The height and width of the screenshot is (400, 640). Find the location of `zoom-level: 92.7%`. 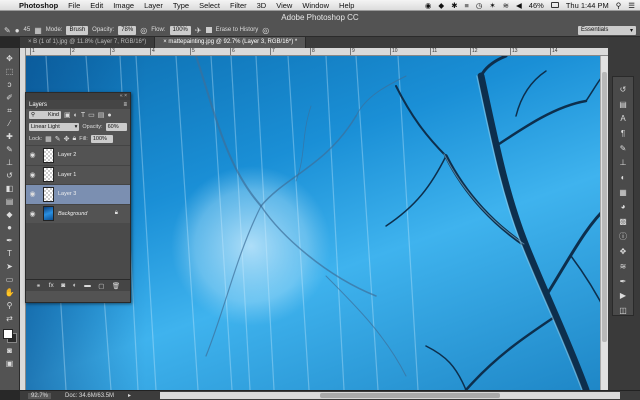

zoom-level: 92.7% is located at coordinates (40, 395).